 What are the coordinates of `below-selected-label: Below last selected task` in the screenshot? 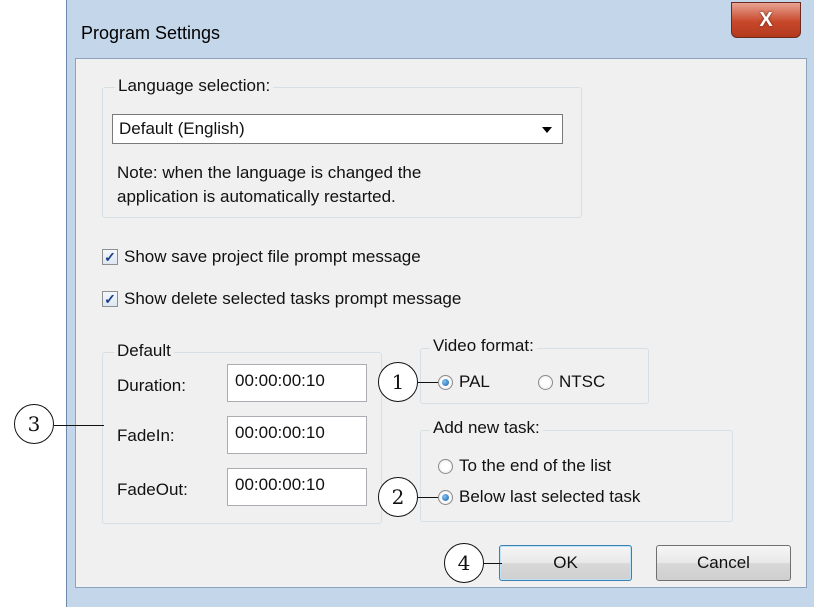 It's located at (549, 497).